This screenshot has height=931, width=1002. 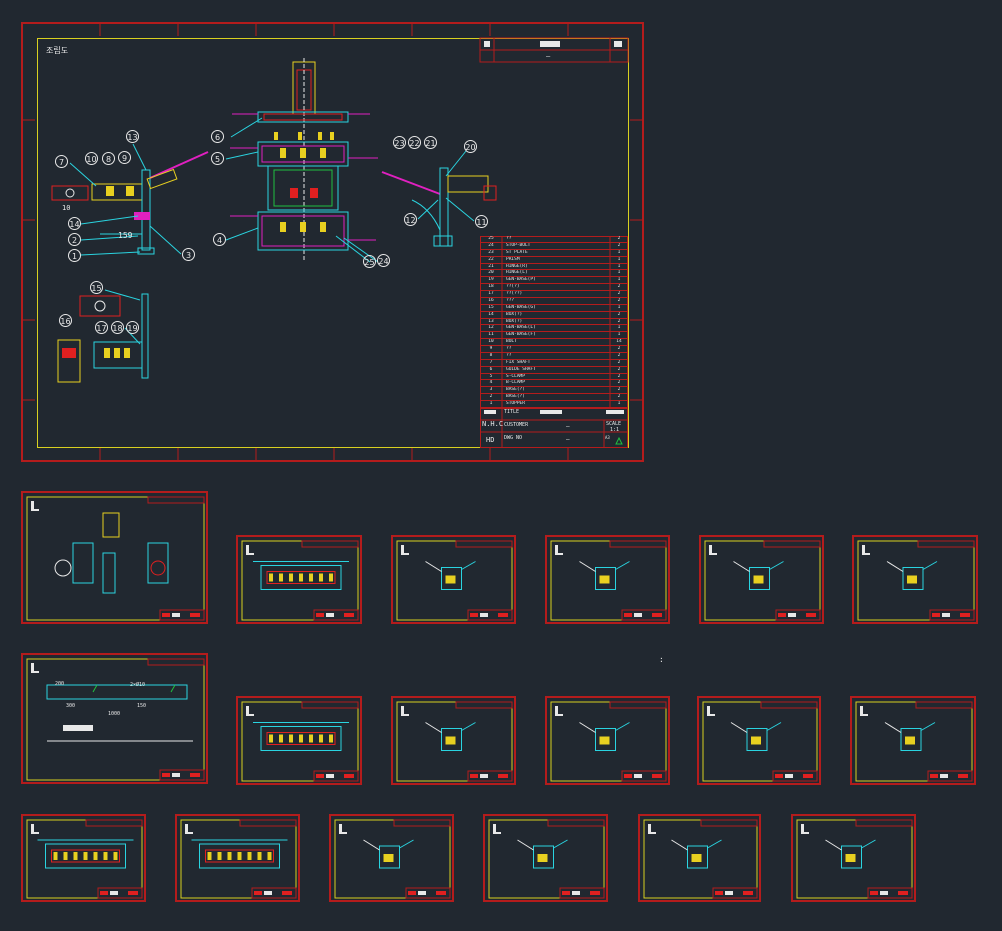 I want to click on parts-cell: 4, so click(x=491, y=383).